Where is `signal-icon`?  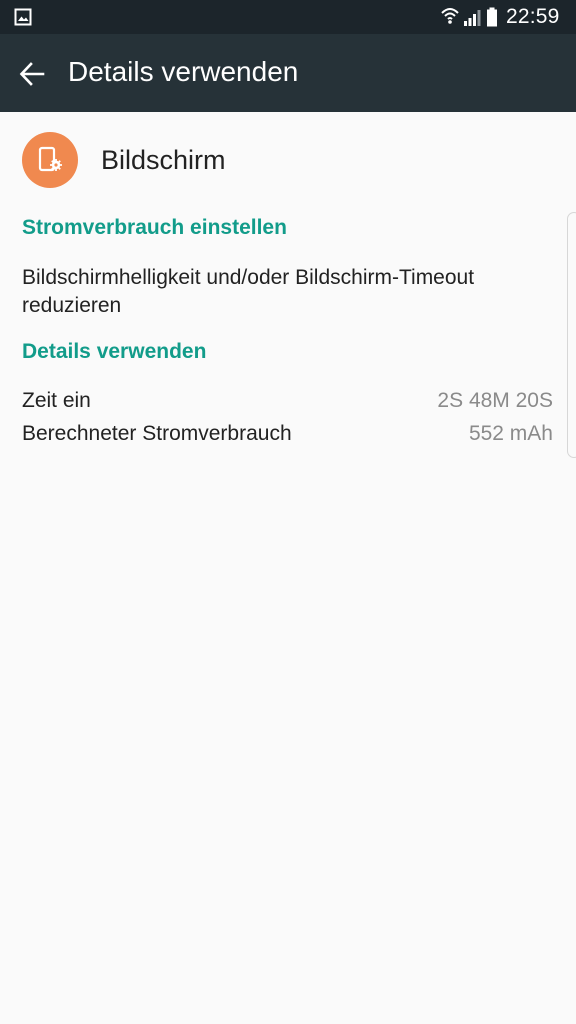
signal-icon is located at coordinates (472, 18).